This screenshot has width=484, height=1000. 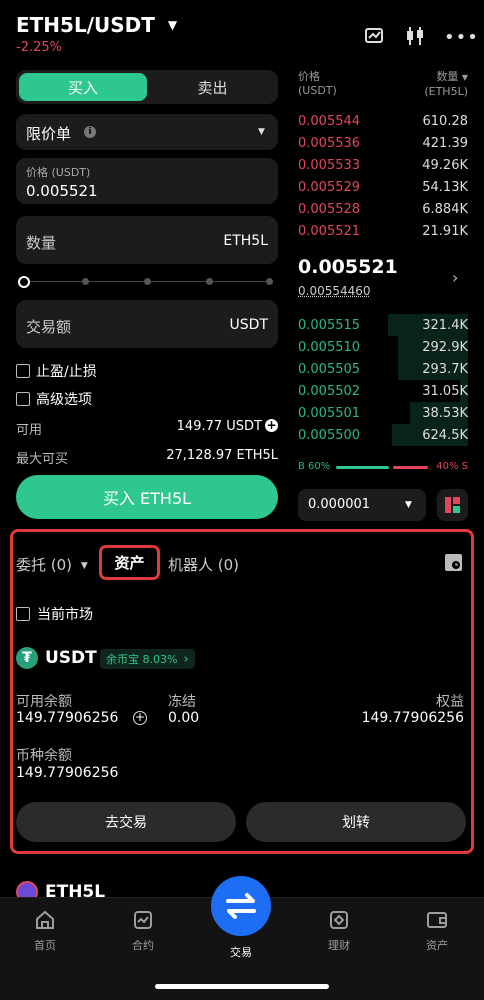 I want to click on ask-row: 0.005529 54.13K, so click(x=383, y=187).